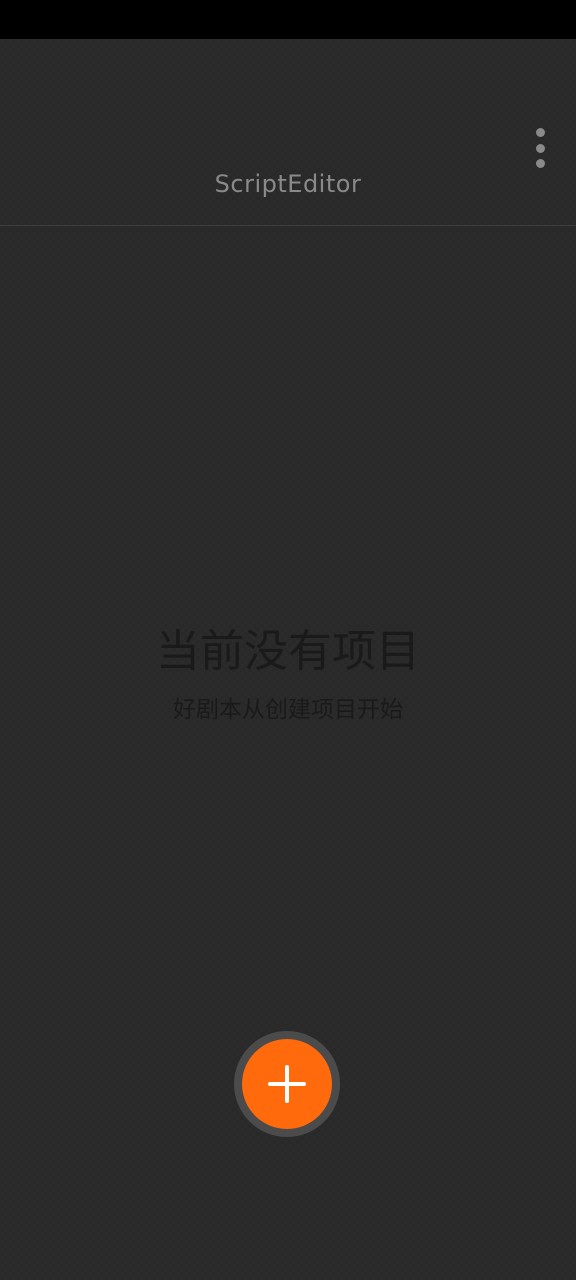 The width and height of the screenshot is (576, 1280). What do you see at coordinates (288, 19) in the screenshot?
I see `status-bar` at bounding box center [288, 19].